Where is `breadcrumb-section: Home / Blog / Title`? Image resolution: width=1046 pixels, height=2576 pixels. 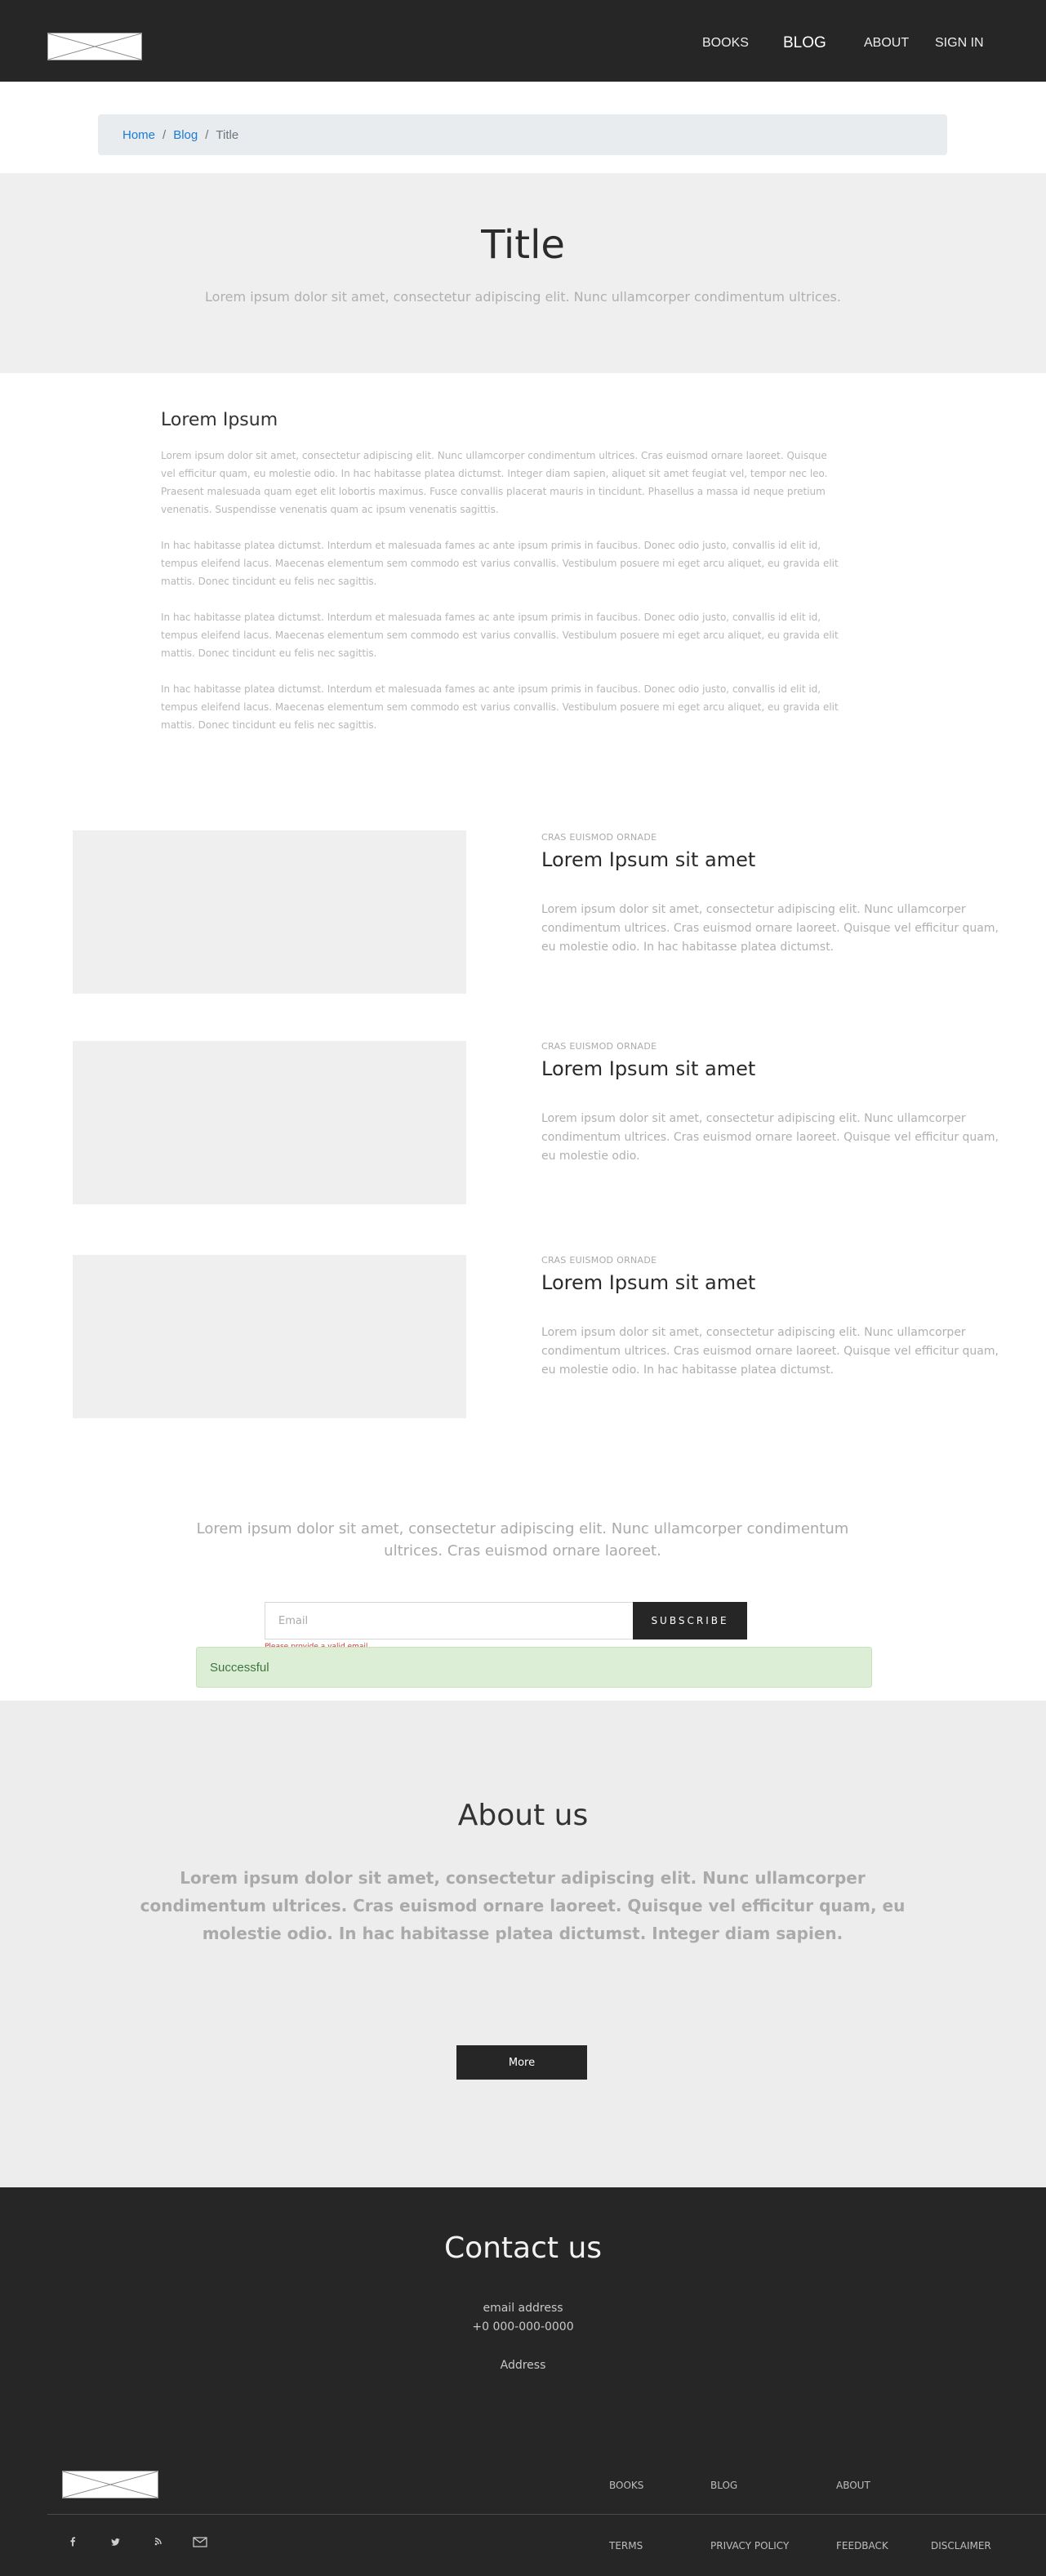 breadcrumb-section: Home / Blog / Title is located at coordinates (523, 128).